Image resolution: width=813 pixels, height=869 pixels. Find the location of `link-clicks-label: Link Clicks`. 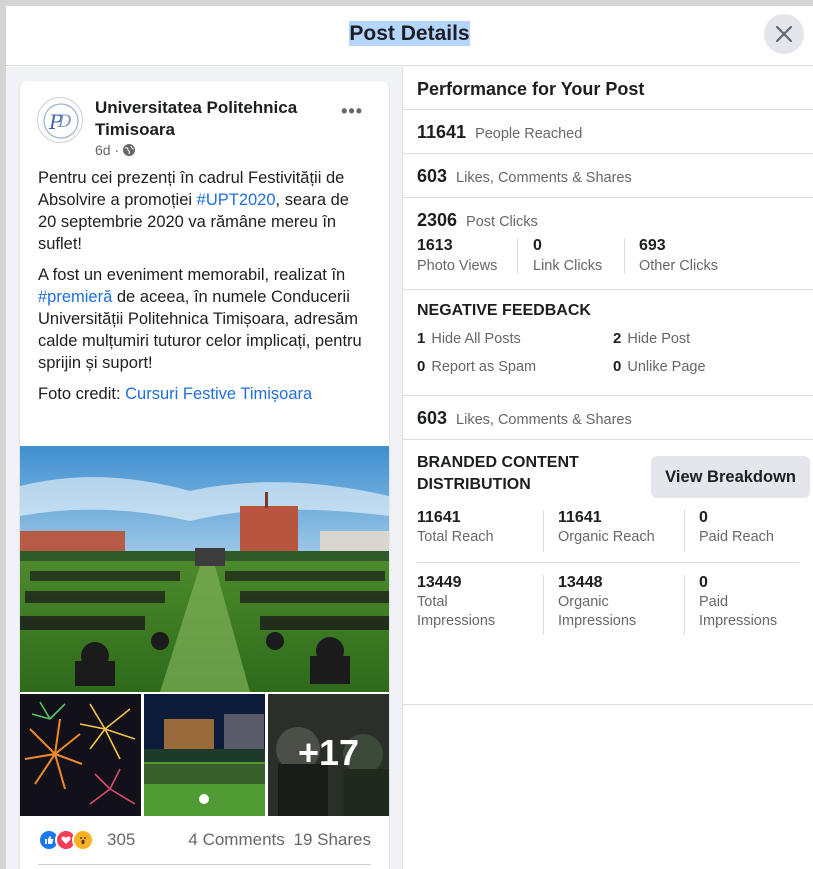

link-clicks-label: Link Clicks is located at coordinates (568, 266).